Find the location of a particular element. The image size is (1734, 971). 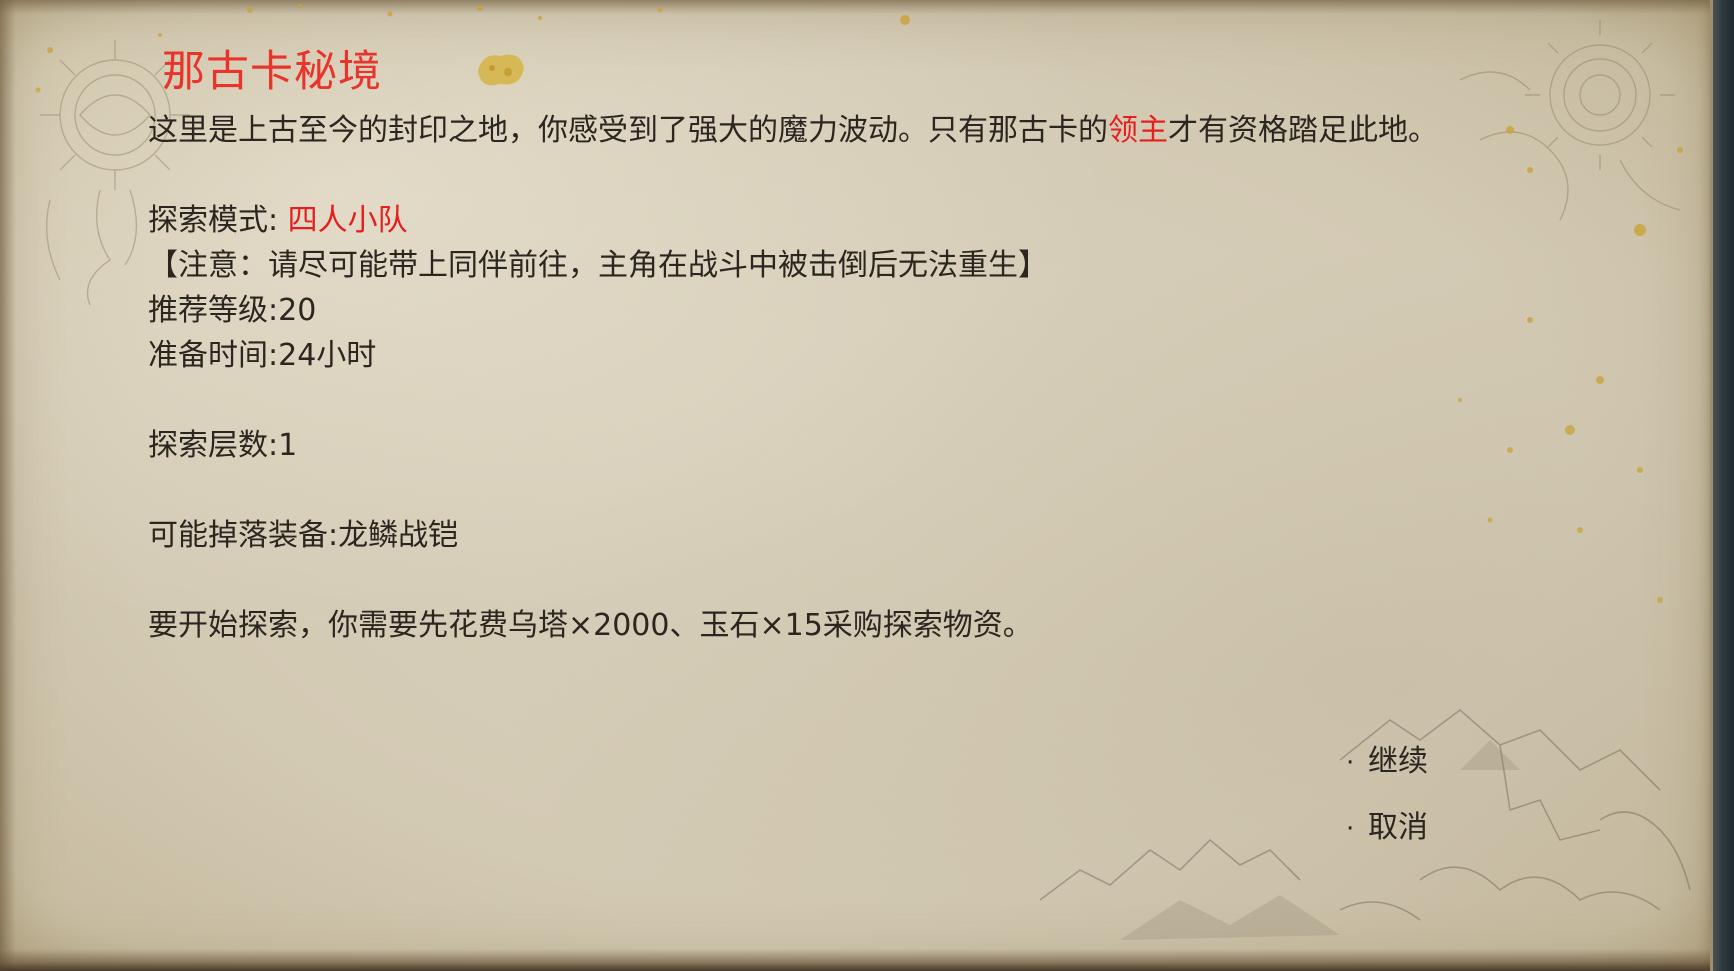

preparation-time: 准备时间:24小时 is located at coordinates (262, 355).